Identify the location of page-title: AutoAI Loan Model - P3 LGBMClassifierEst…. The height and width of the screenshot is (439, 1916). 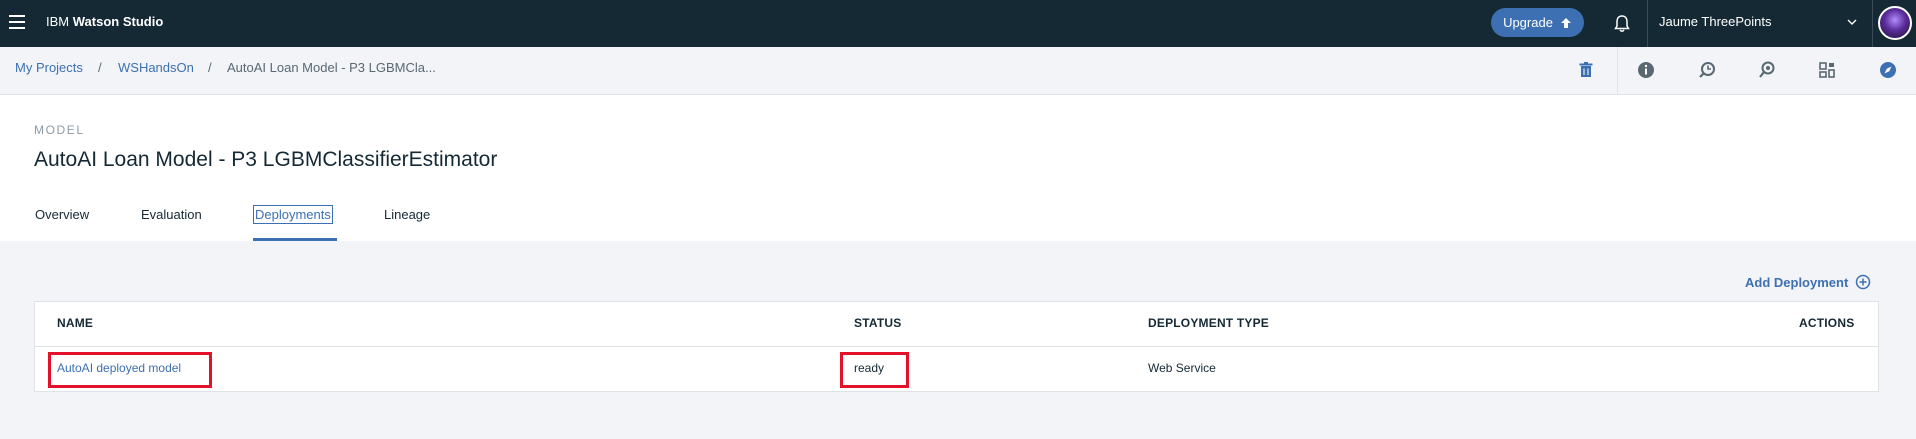
(266, 159).